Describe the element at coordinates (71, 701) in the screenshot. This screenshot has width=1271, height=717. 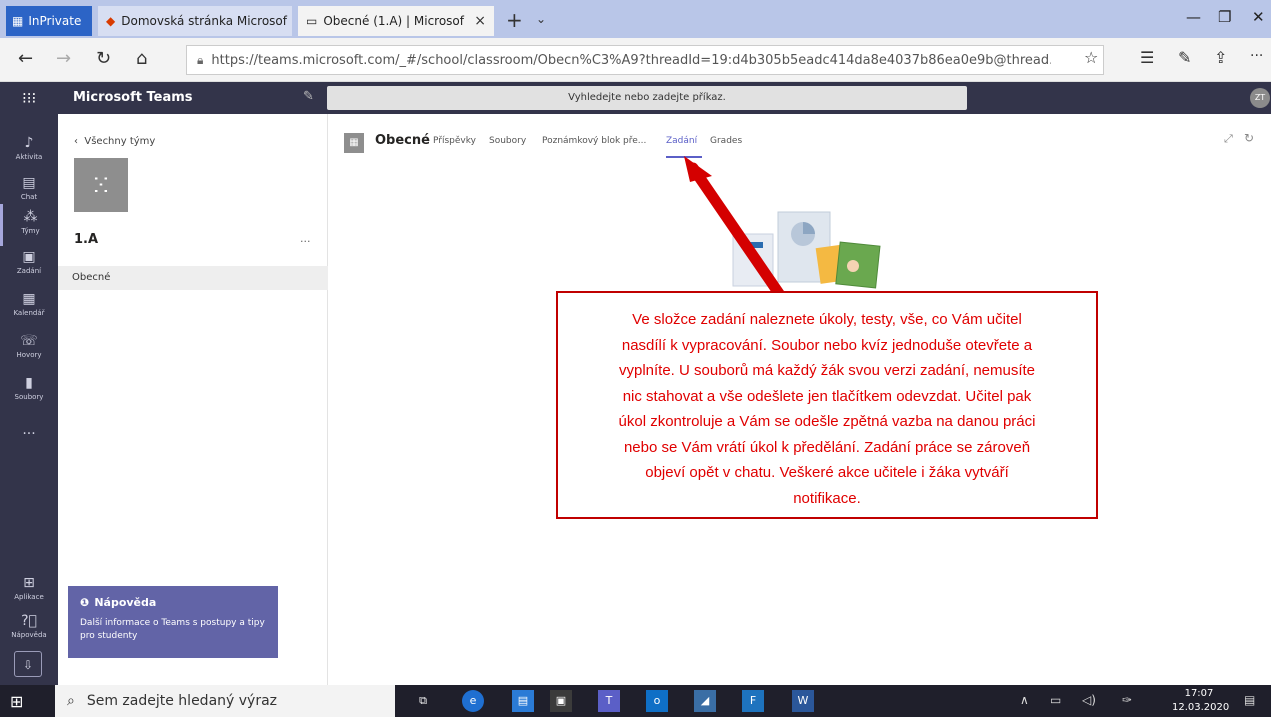
I see `search-icon: ⌕` at that location.